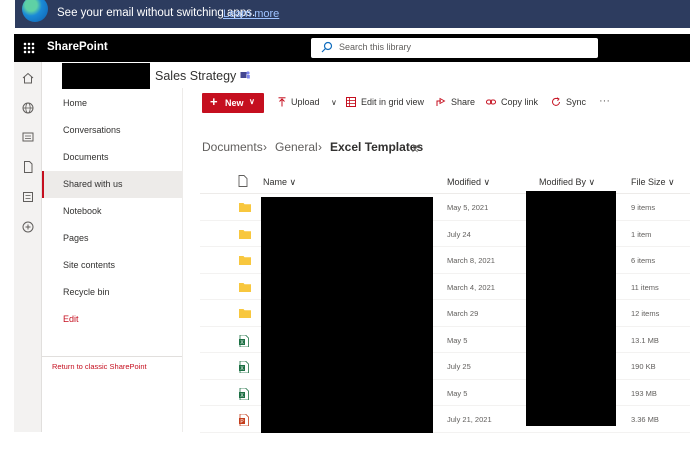  I want to click on upload-button: Upload, so click(305, 102).